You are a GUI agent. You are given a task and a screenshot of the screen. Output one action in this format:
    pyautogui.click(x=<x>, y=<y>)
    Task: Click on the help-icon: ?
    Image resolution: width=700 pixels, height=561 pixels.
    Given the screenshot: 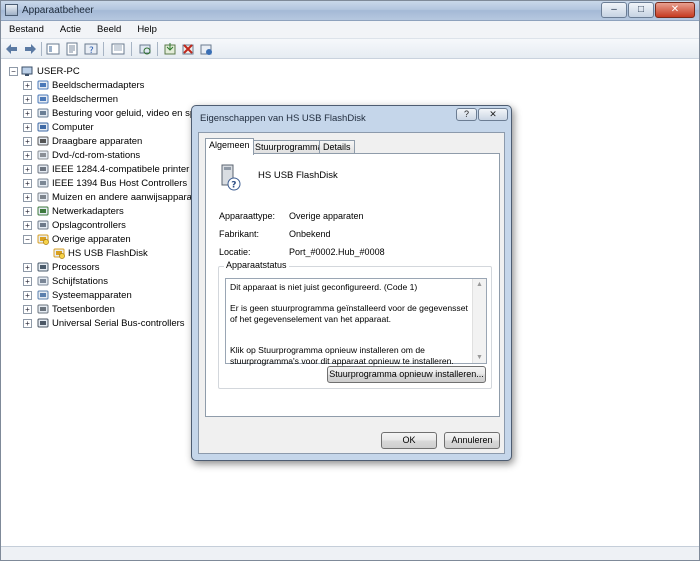 What is the action you would take?
    pyautogui.click(x=91, y=49)
    